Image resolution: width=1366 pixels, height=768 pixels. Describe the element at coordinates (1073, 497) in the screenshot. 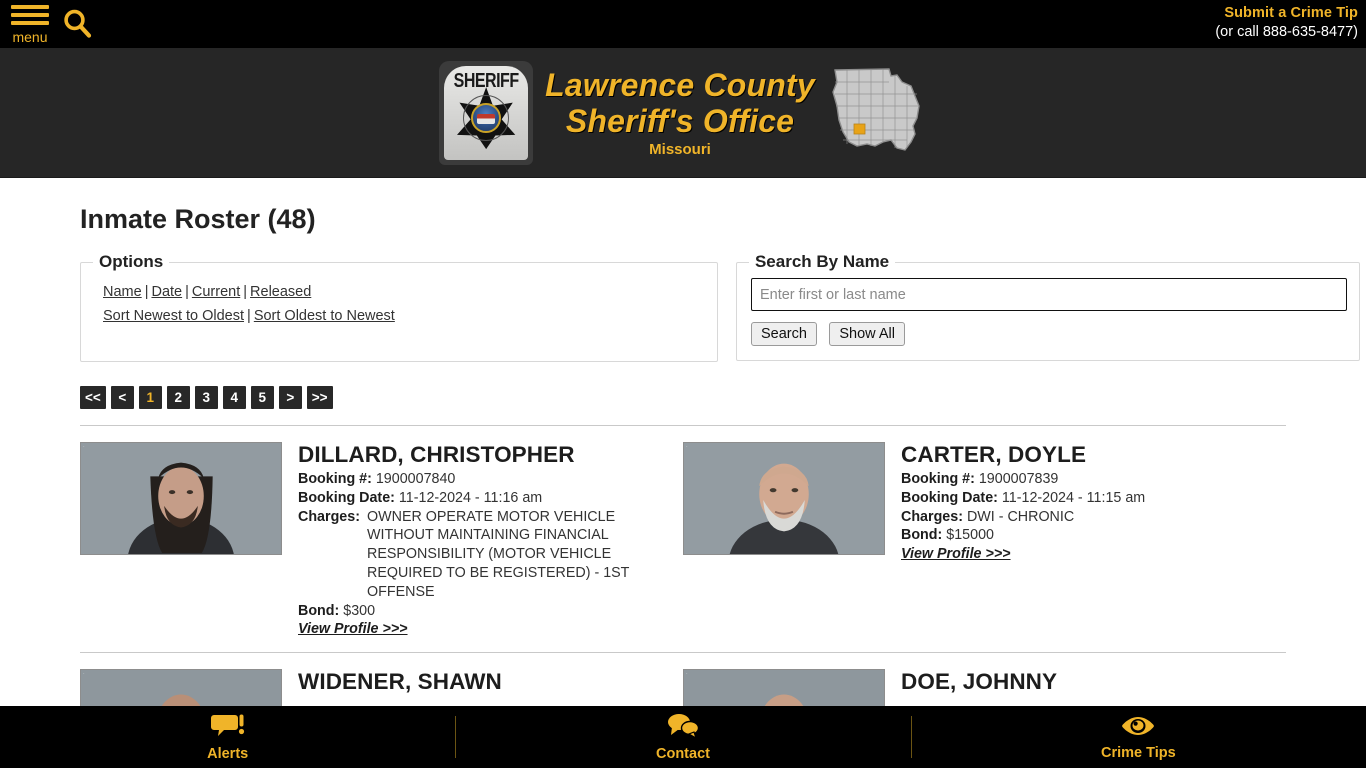

I see `booking-date-value: 11-12-2024 - 11:15 am` at that location.